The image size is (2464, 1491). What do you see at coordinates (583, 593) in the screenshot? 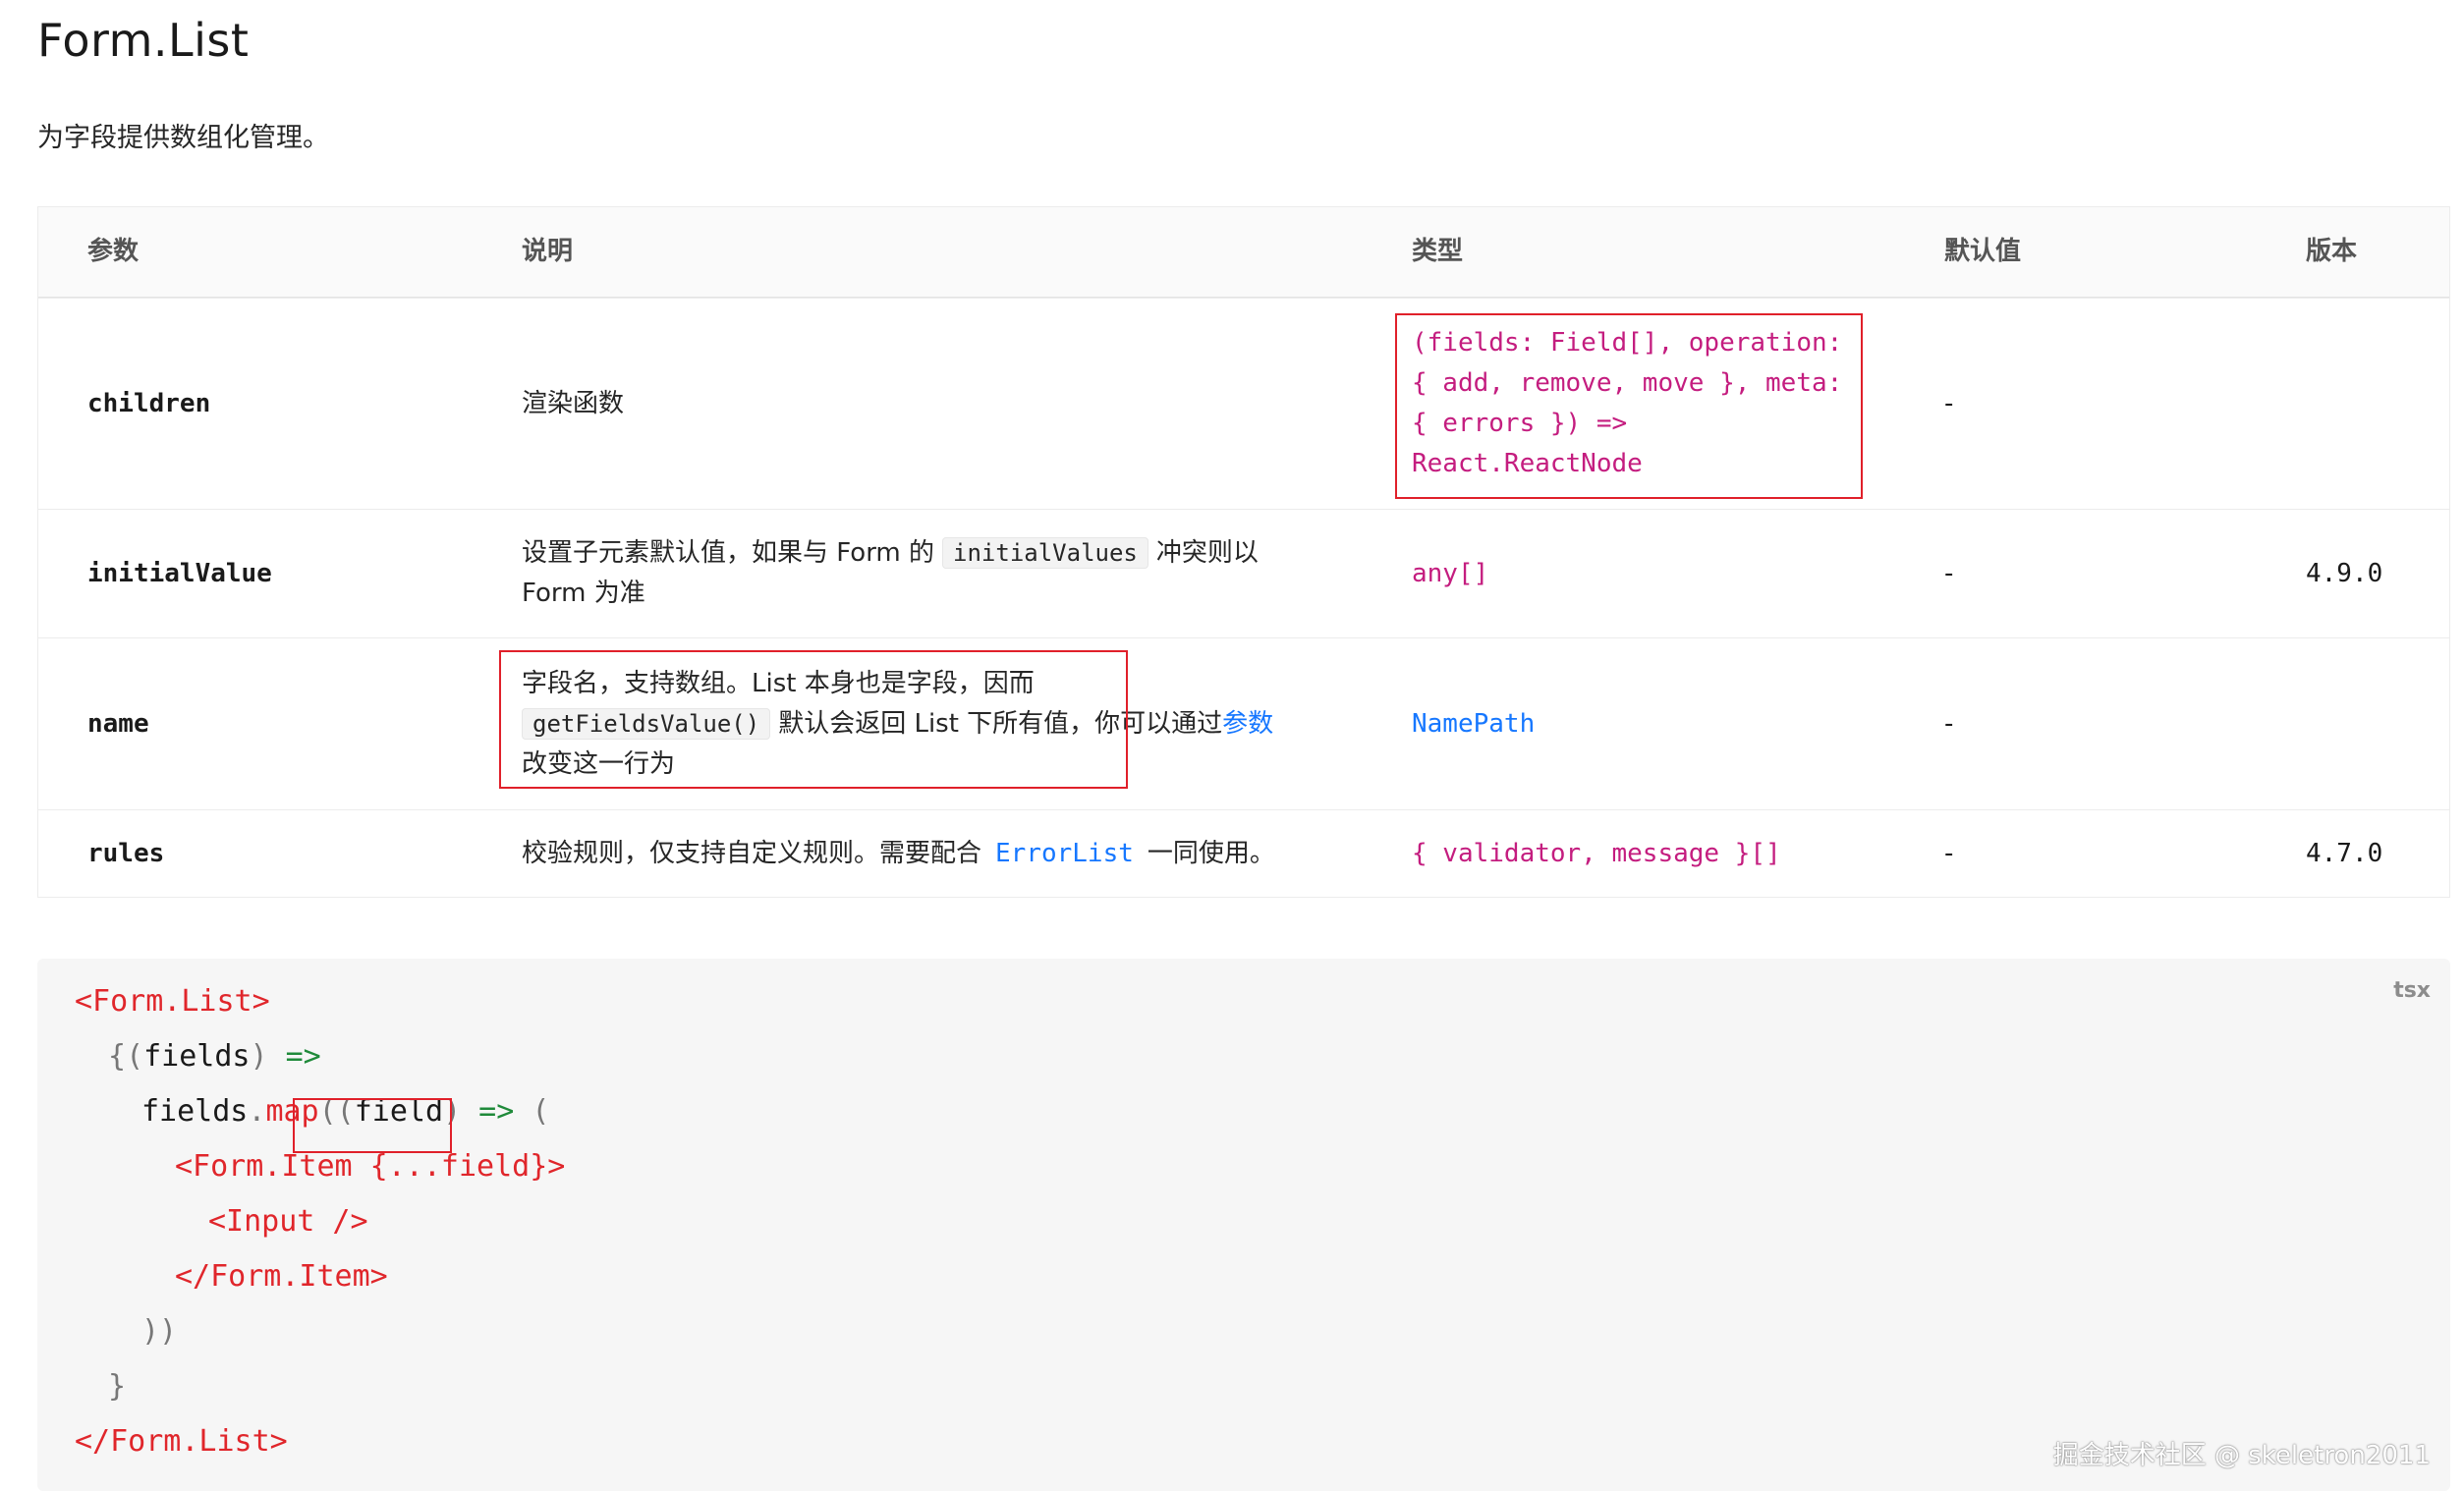
I see `description-text: Form 为准` at bounding box center [583, 593].